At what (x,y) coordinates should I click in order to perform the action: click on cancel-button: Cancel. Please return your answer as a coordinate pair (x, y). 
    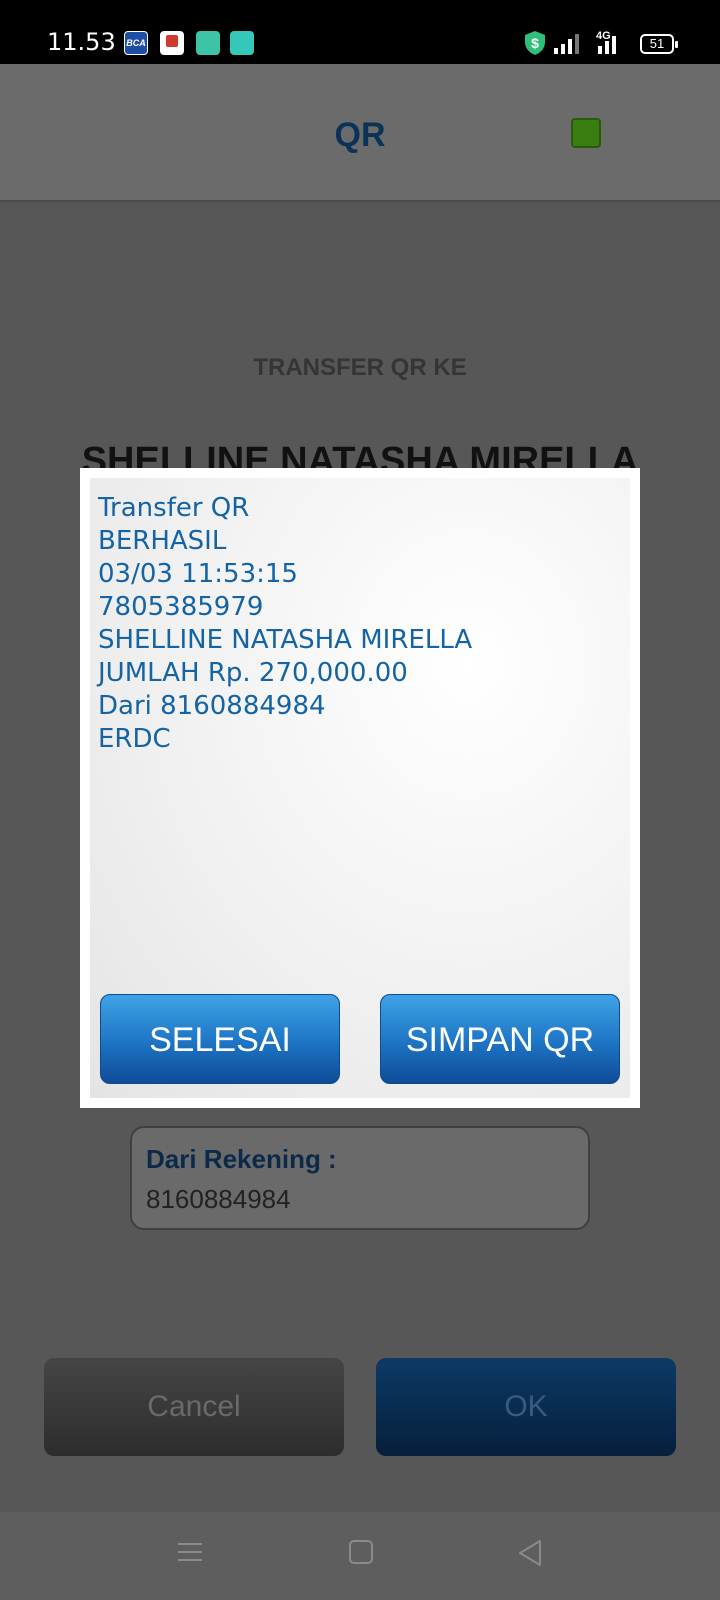
    Looking at the image, I should click on (194, 1407).